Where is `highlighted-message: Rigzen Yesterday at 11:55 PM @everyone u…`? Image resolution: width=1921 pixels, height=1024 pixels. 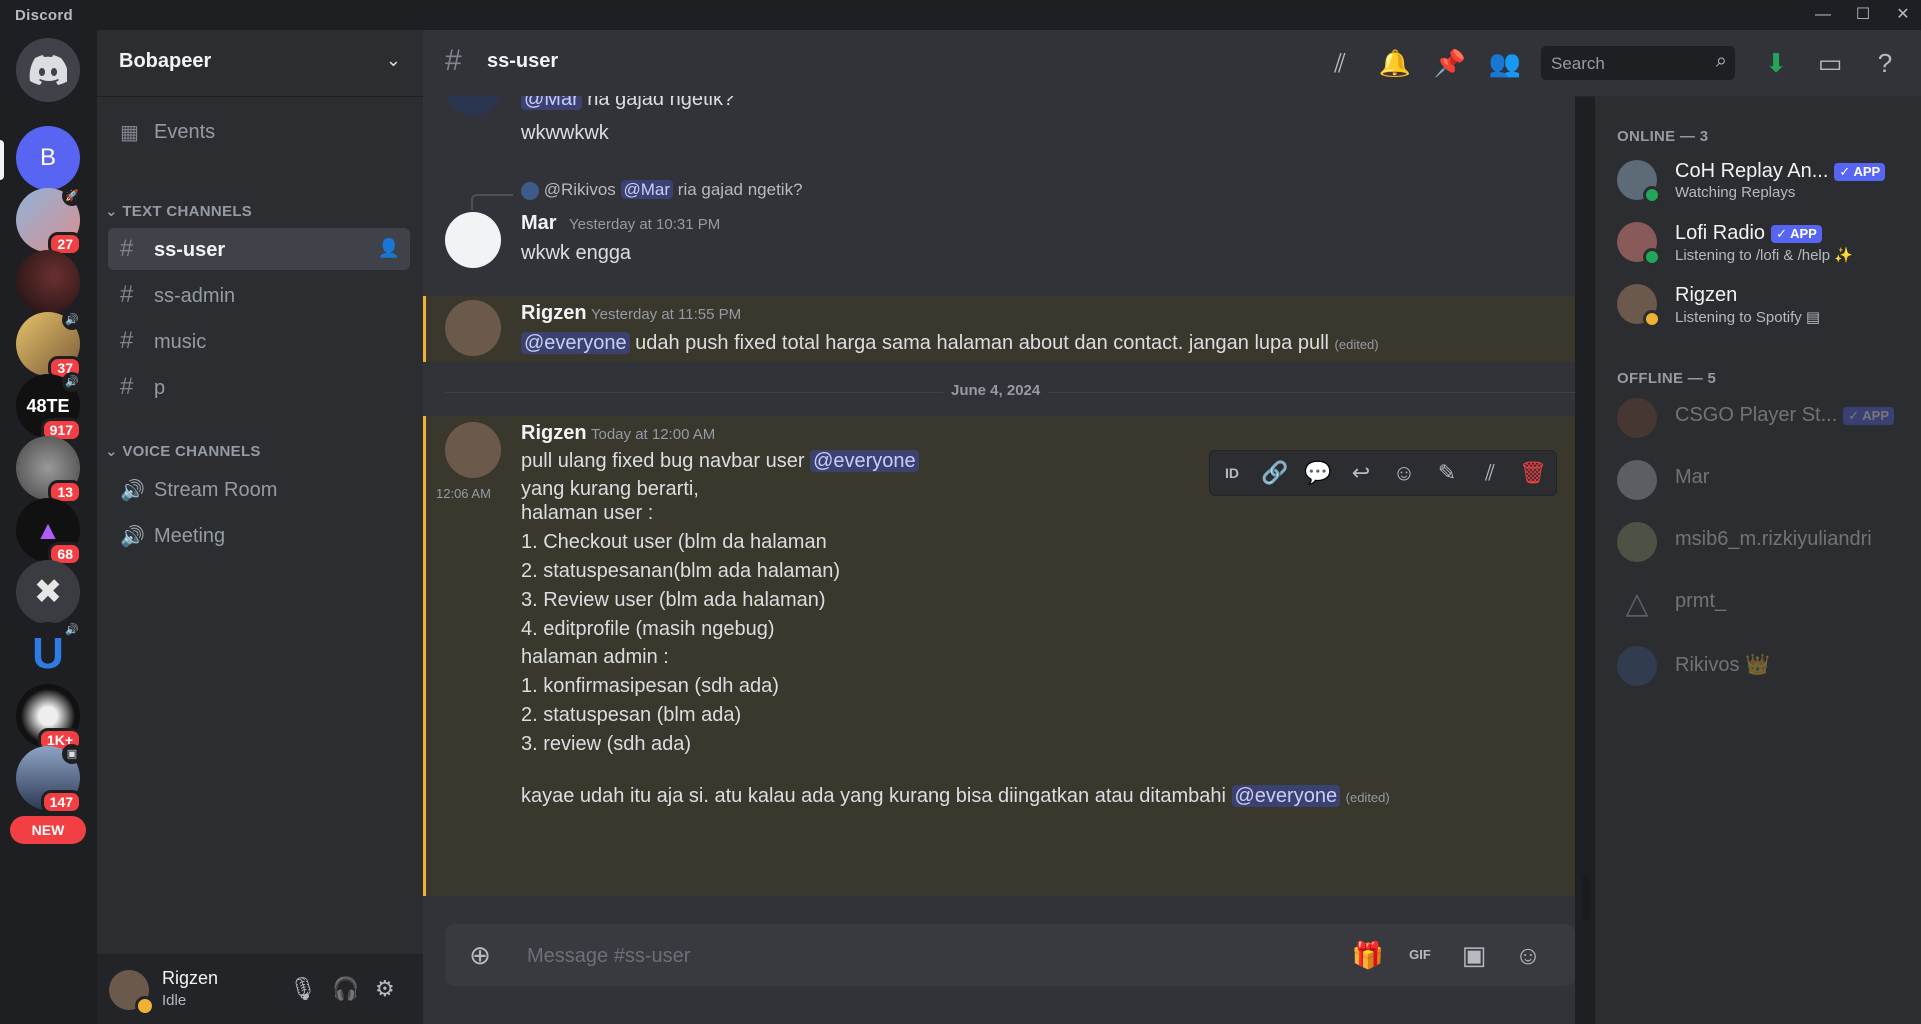
highlighted-message: Rigzen Yesterday at 11:55 PM @everyone u… is located at coordinates (999, 329).